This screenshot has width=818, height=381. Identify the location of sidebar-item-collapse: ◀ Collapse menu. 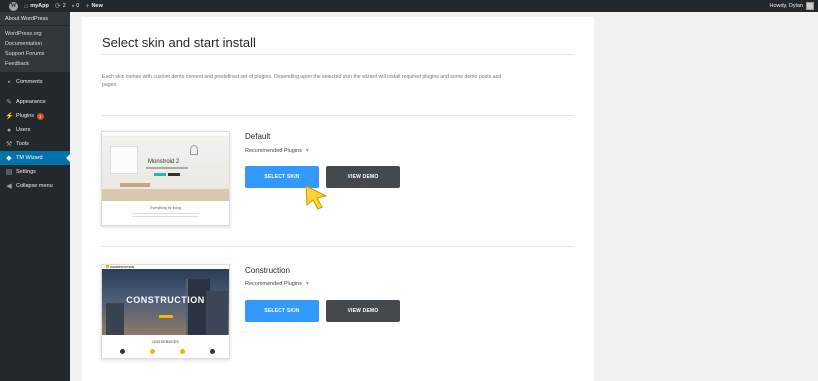
(35, 186).